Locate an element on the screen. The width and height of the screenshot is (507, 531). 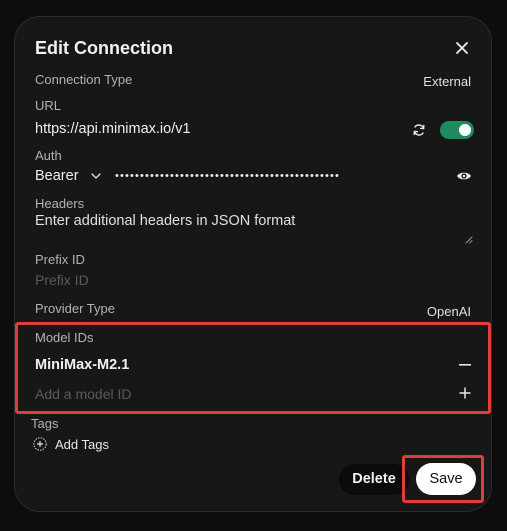
connection-type-value: External is located at coordinates (447, 81).